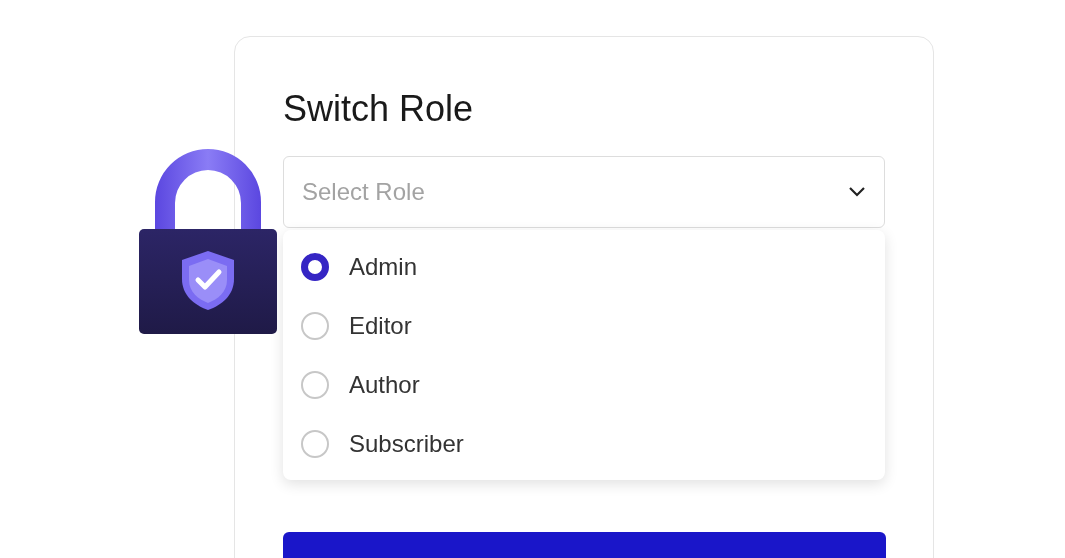 The width and height of the screenshot is (1065, 558). Describe the element at coordinates (383, 266) in the screenshot. I see `option-label: Admin` at that location.